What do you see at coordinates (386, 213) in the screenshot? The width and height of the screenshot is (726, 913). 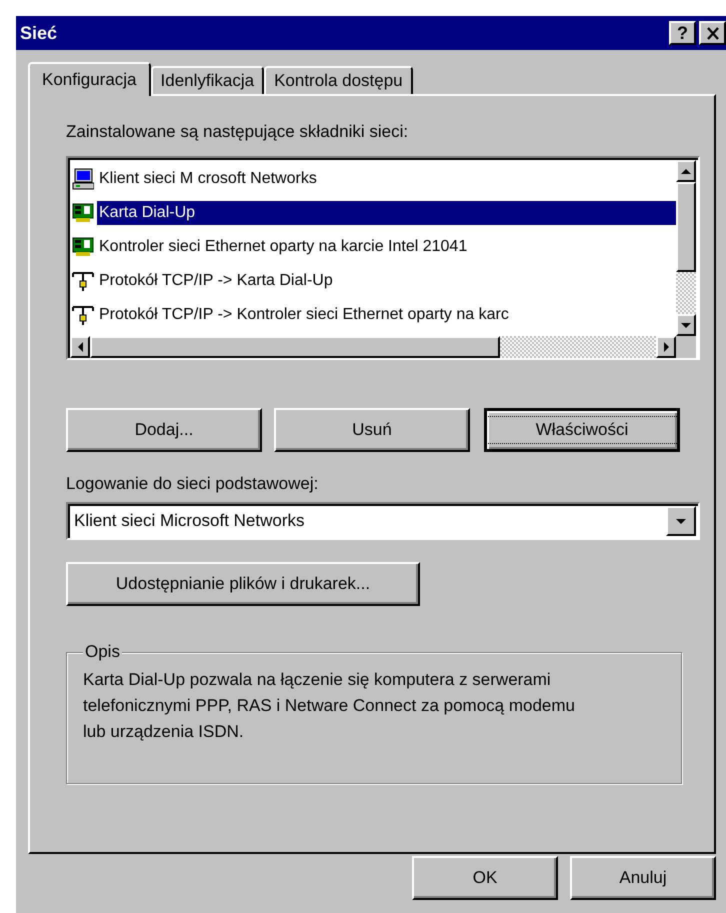 I see `list-item: Karta Dial-Up` at bounding box center [386, 213].